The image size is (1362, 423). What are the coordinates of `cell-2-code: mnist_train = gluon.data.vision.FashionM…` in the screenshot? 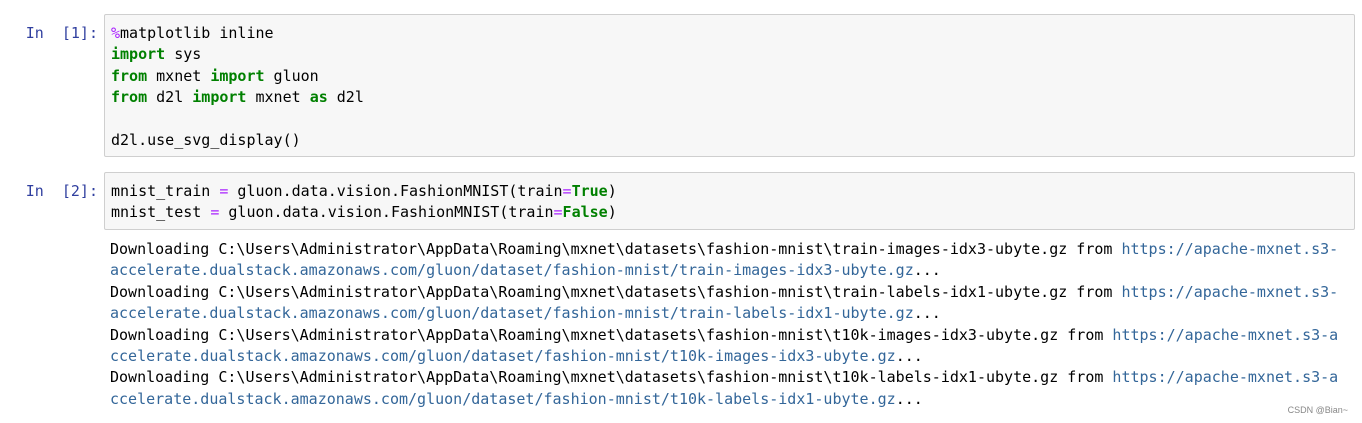 It's located at (729, 202).